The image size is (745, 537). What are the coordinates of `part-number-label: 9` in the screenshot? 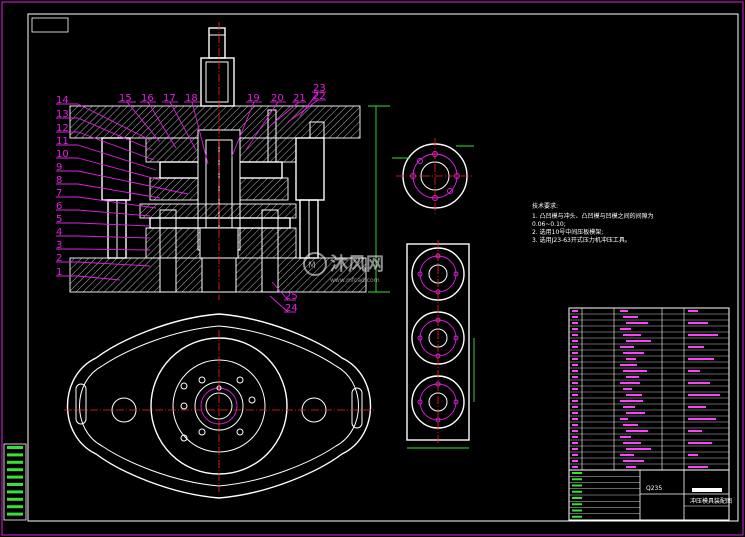 It's located at (59, 167).